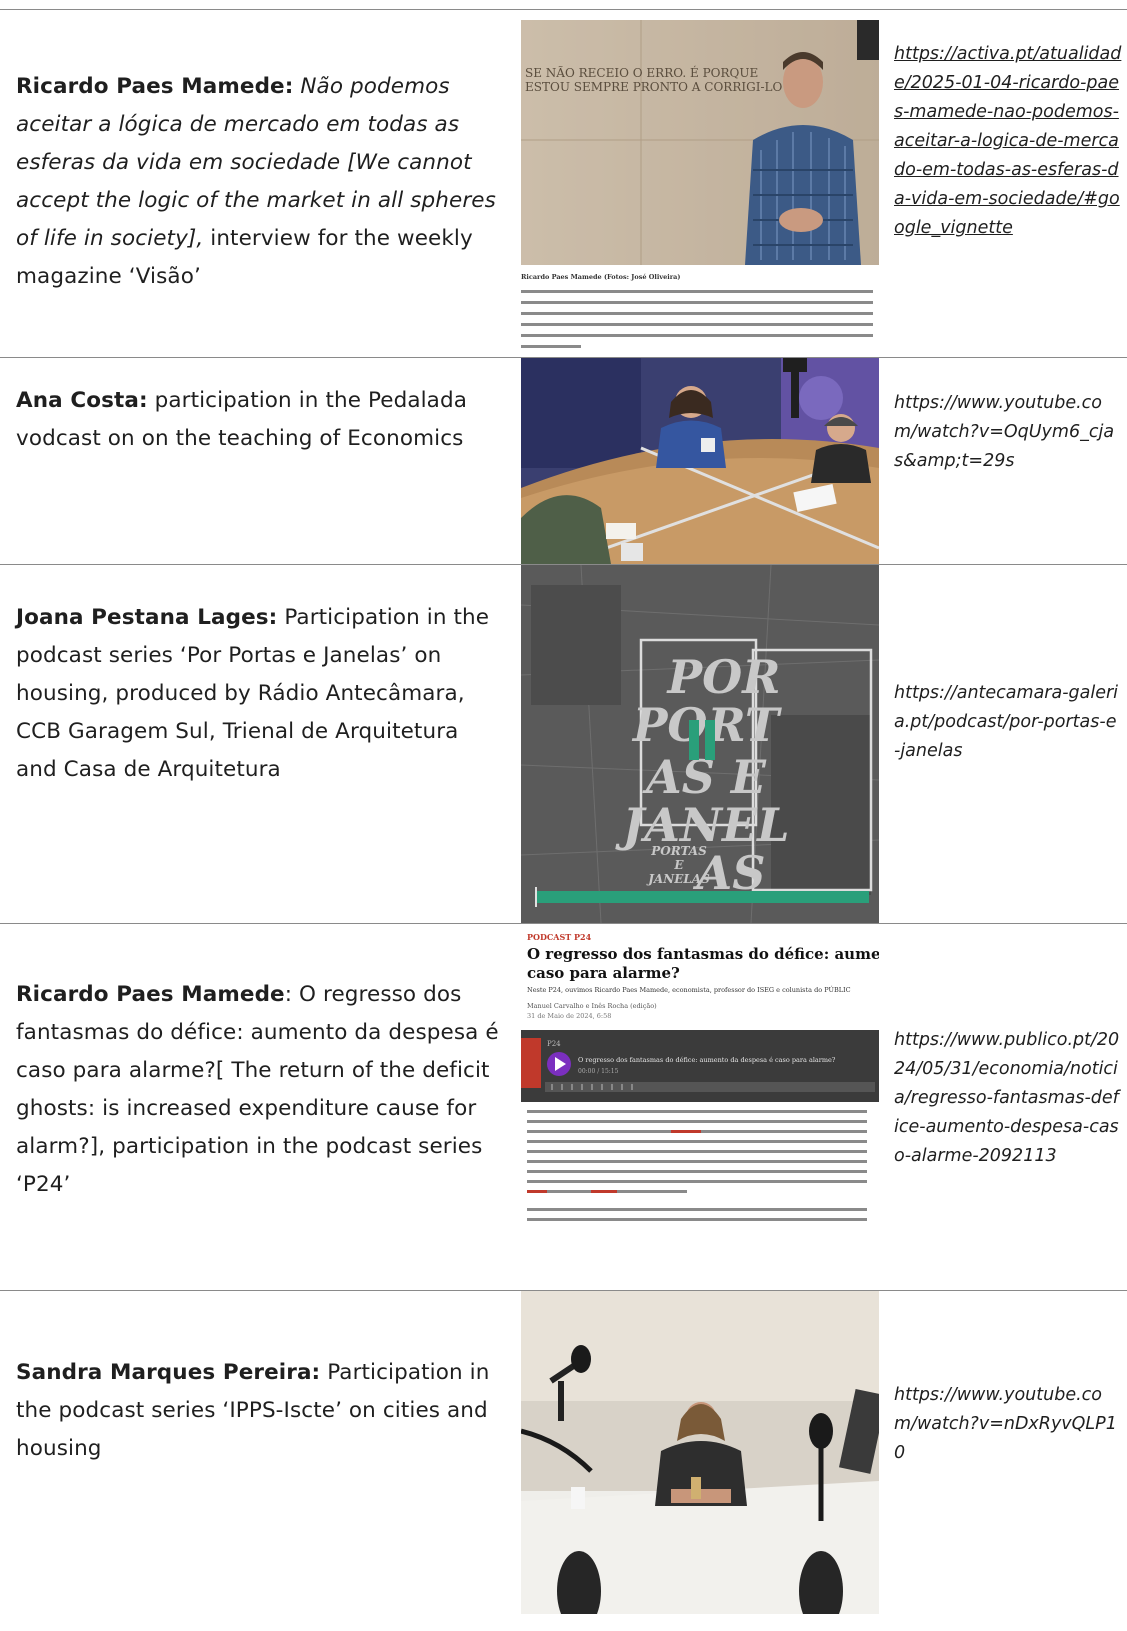 This screenshot has width=1127, height=1631. Describe the element at coordinates (168, 1372) in the screenshot. I see `person-name: Sandra Marques Pereira:` at that location.